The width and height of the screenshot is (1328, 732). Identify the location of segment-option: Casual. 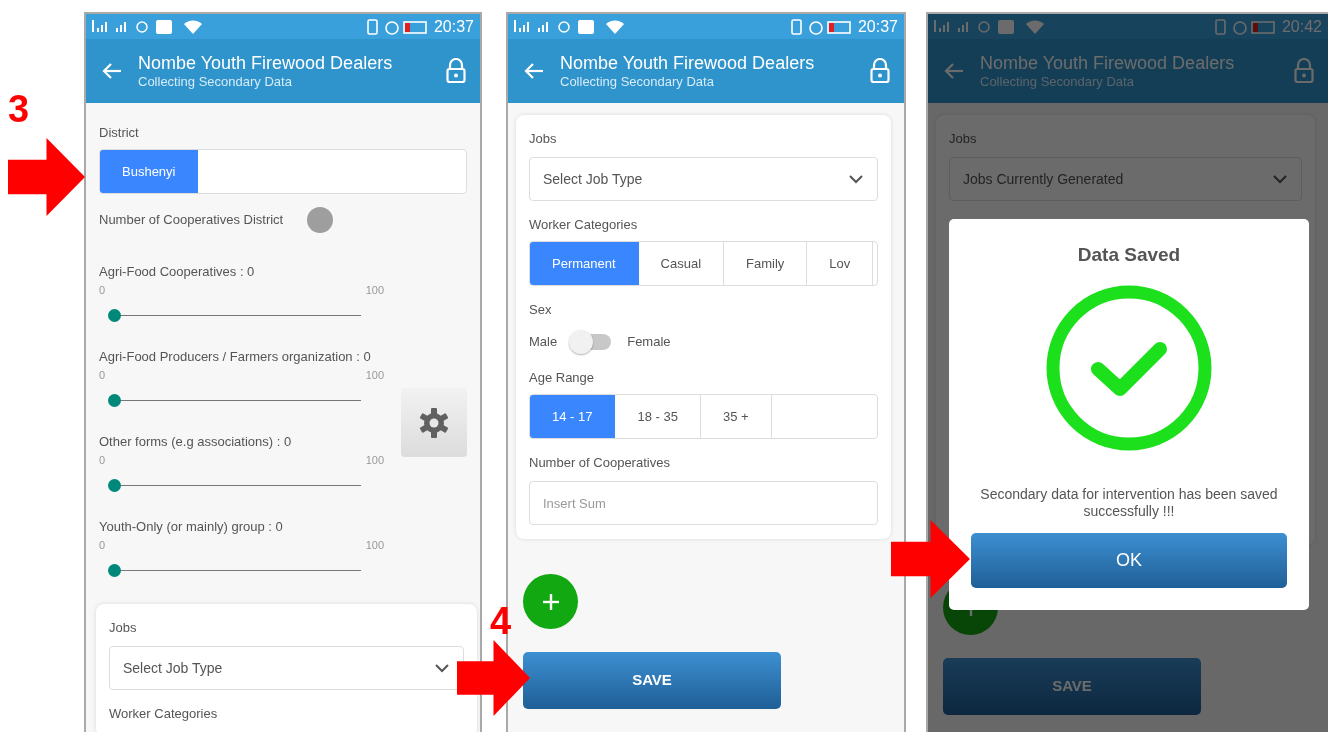
(681, 263).